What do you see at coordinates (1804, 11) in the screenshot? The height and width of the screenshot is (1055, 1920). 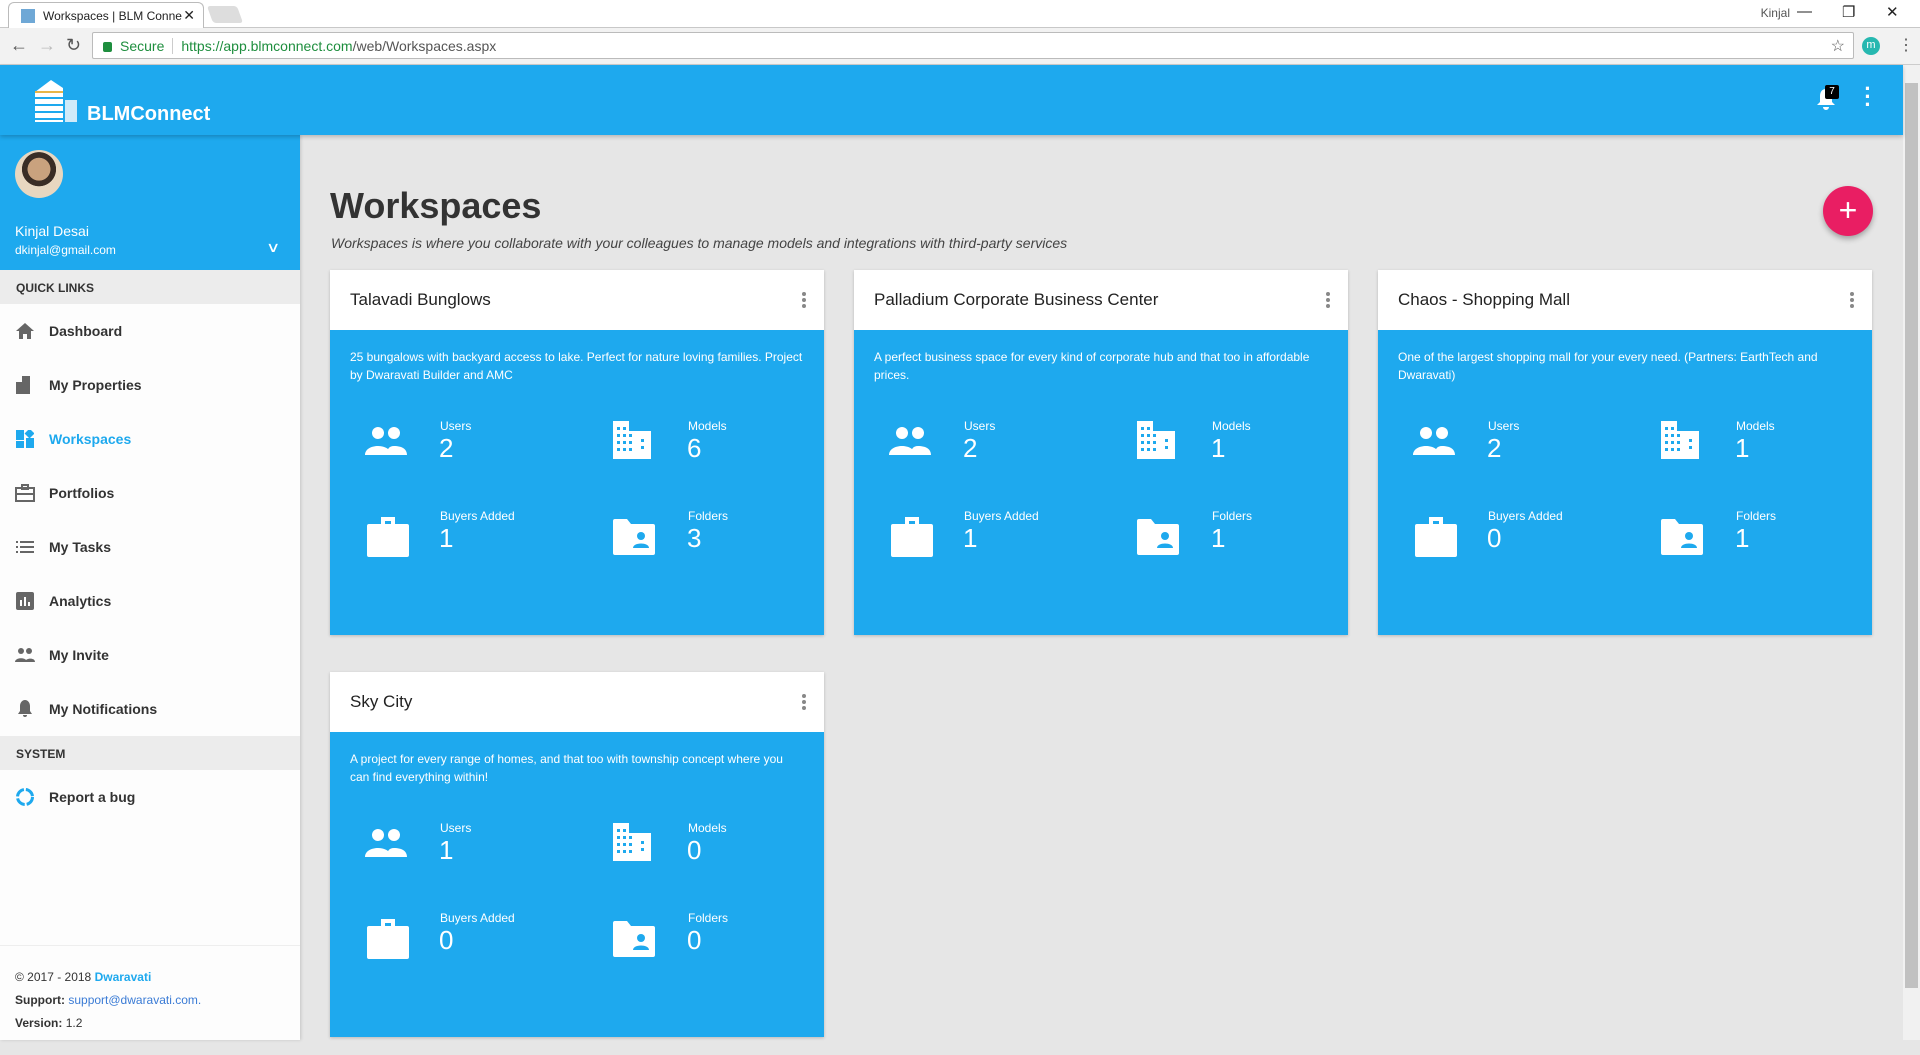 I see `minimize-icon: —` at bounding box center [1804, 11].